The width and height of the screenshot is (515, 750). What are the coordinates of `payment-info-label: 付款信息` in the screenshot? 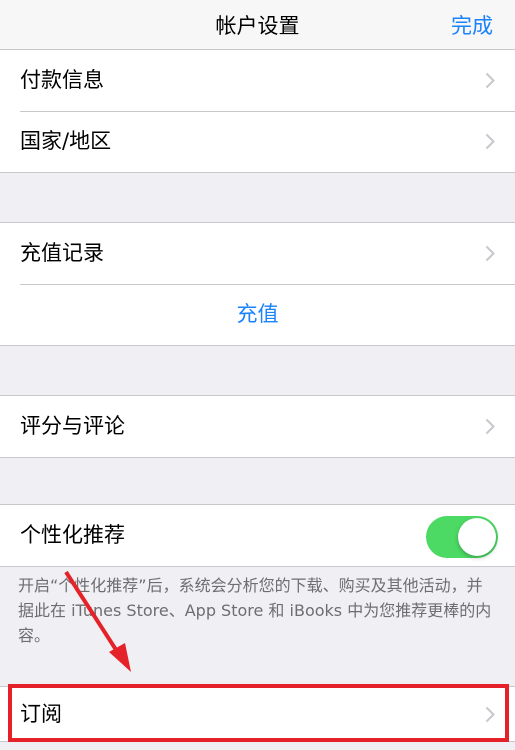 It's located at (62, 80).